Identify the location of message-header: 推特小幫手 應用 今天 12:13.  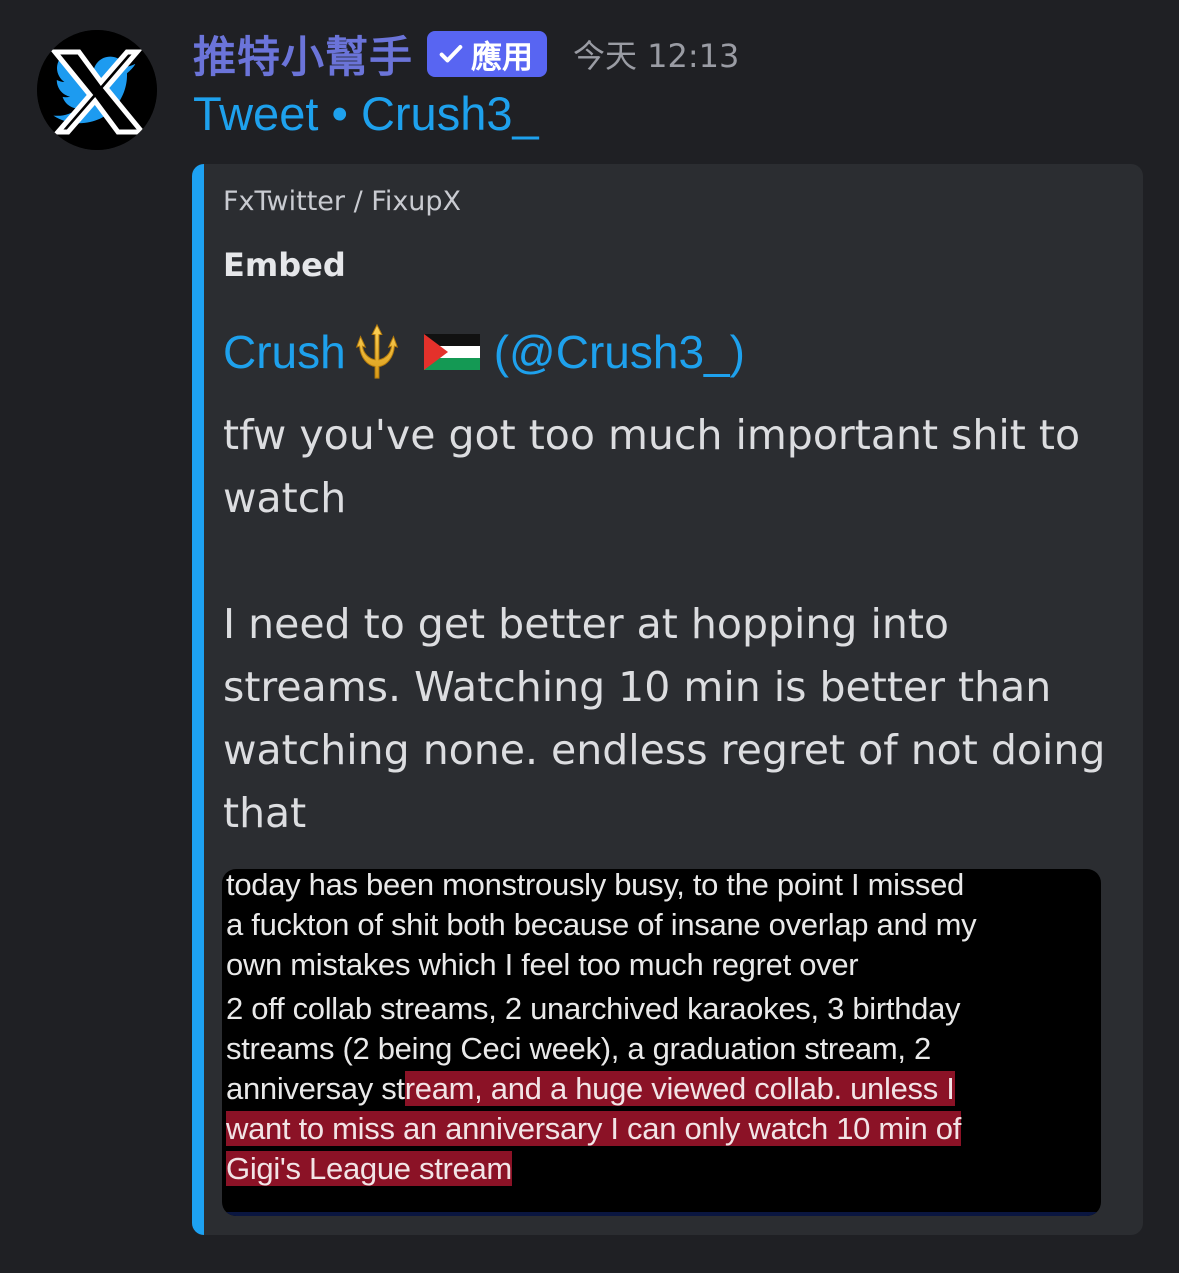
(466, 54).